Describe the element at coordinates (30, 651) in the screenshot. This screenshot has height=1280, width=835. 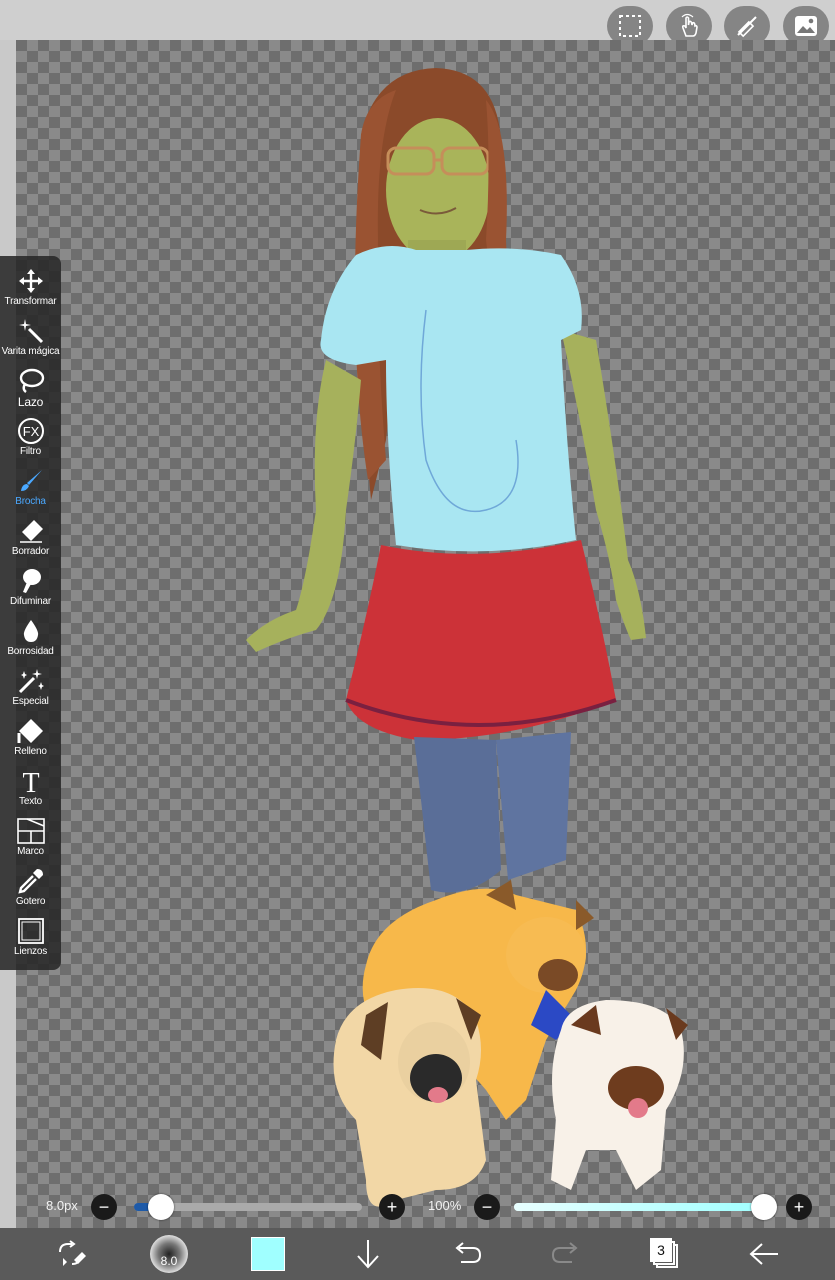
I see `tool-label: Borrosidad` at that location.